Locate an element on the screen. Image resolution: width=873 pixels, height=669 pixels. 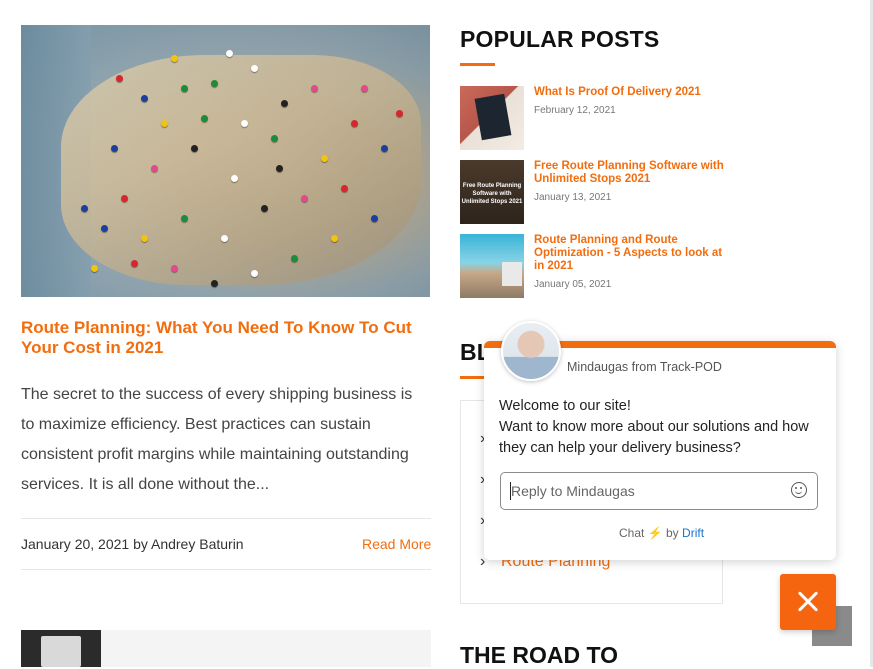
chat-close-button is located at coordinates (808, 602).